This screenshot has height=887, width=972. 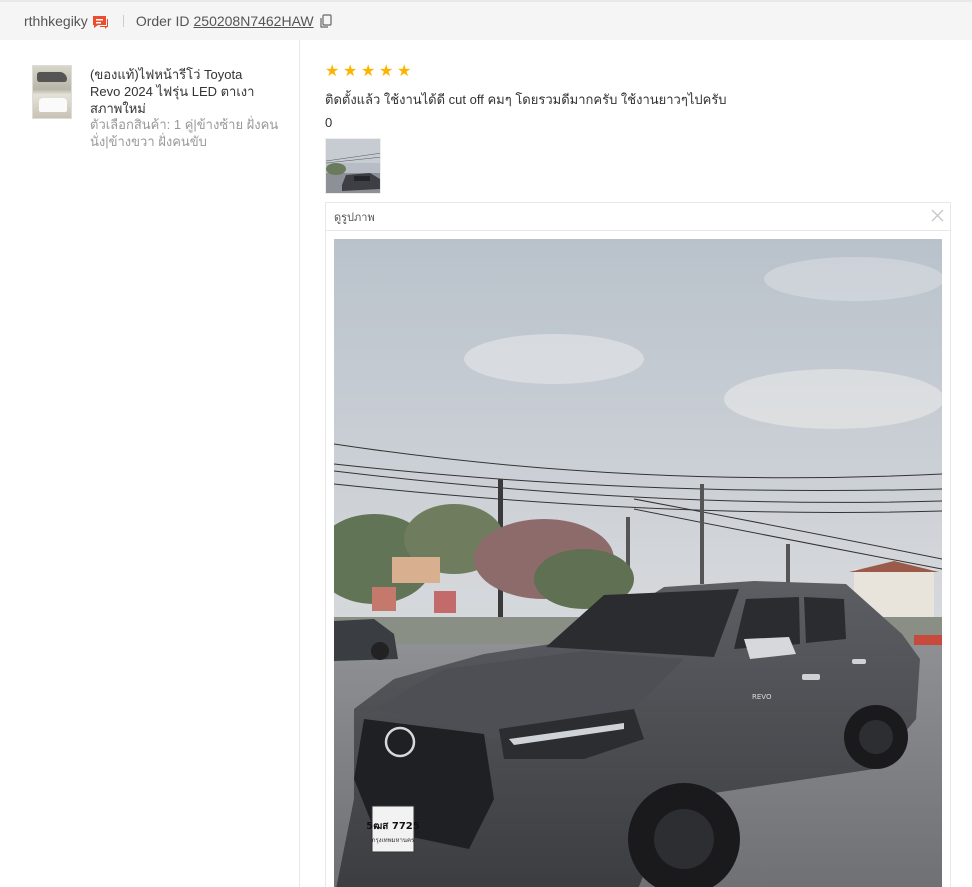 What do you see at coordinates (353, 166) in the screenshot?
I see `review-image-thumbnail` at bounding box center [353, 166].